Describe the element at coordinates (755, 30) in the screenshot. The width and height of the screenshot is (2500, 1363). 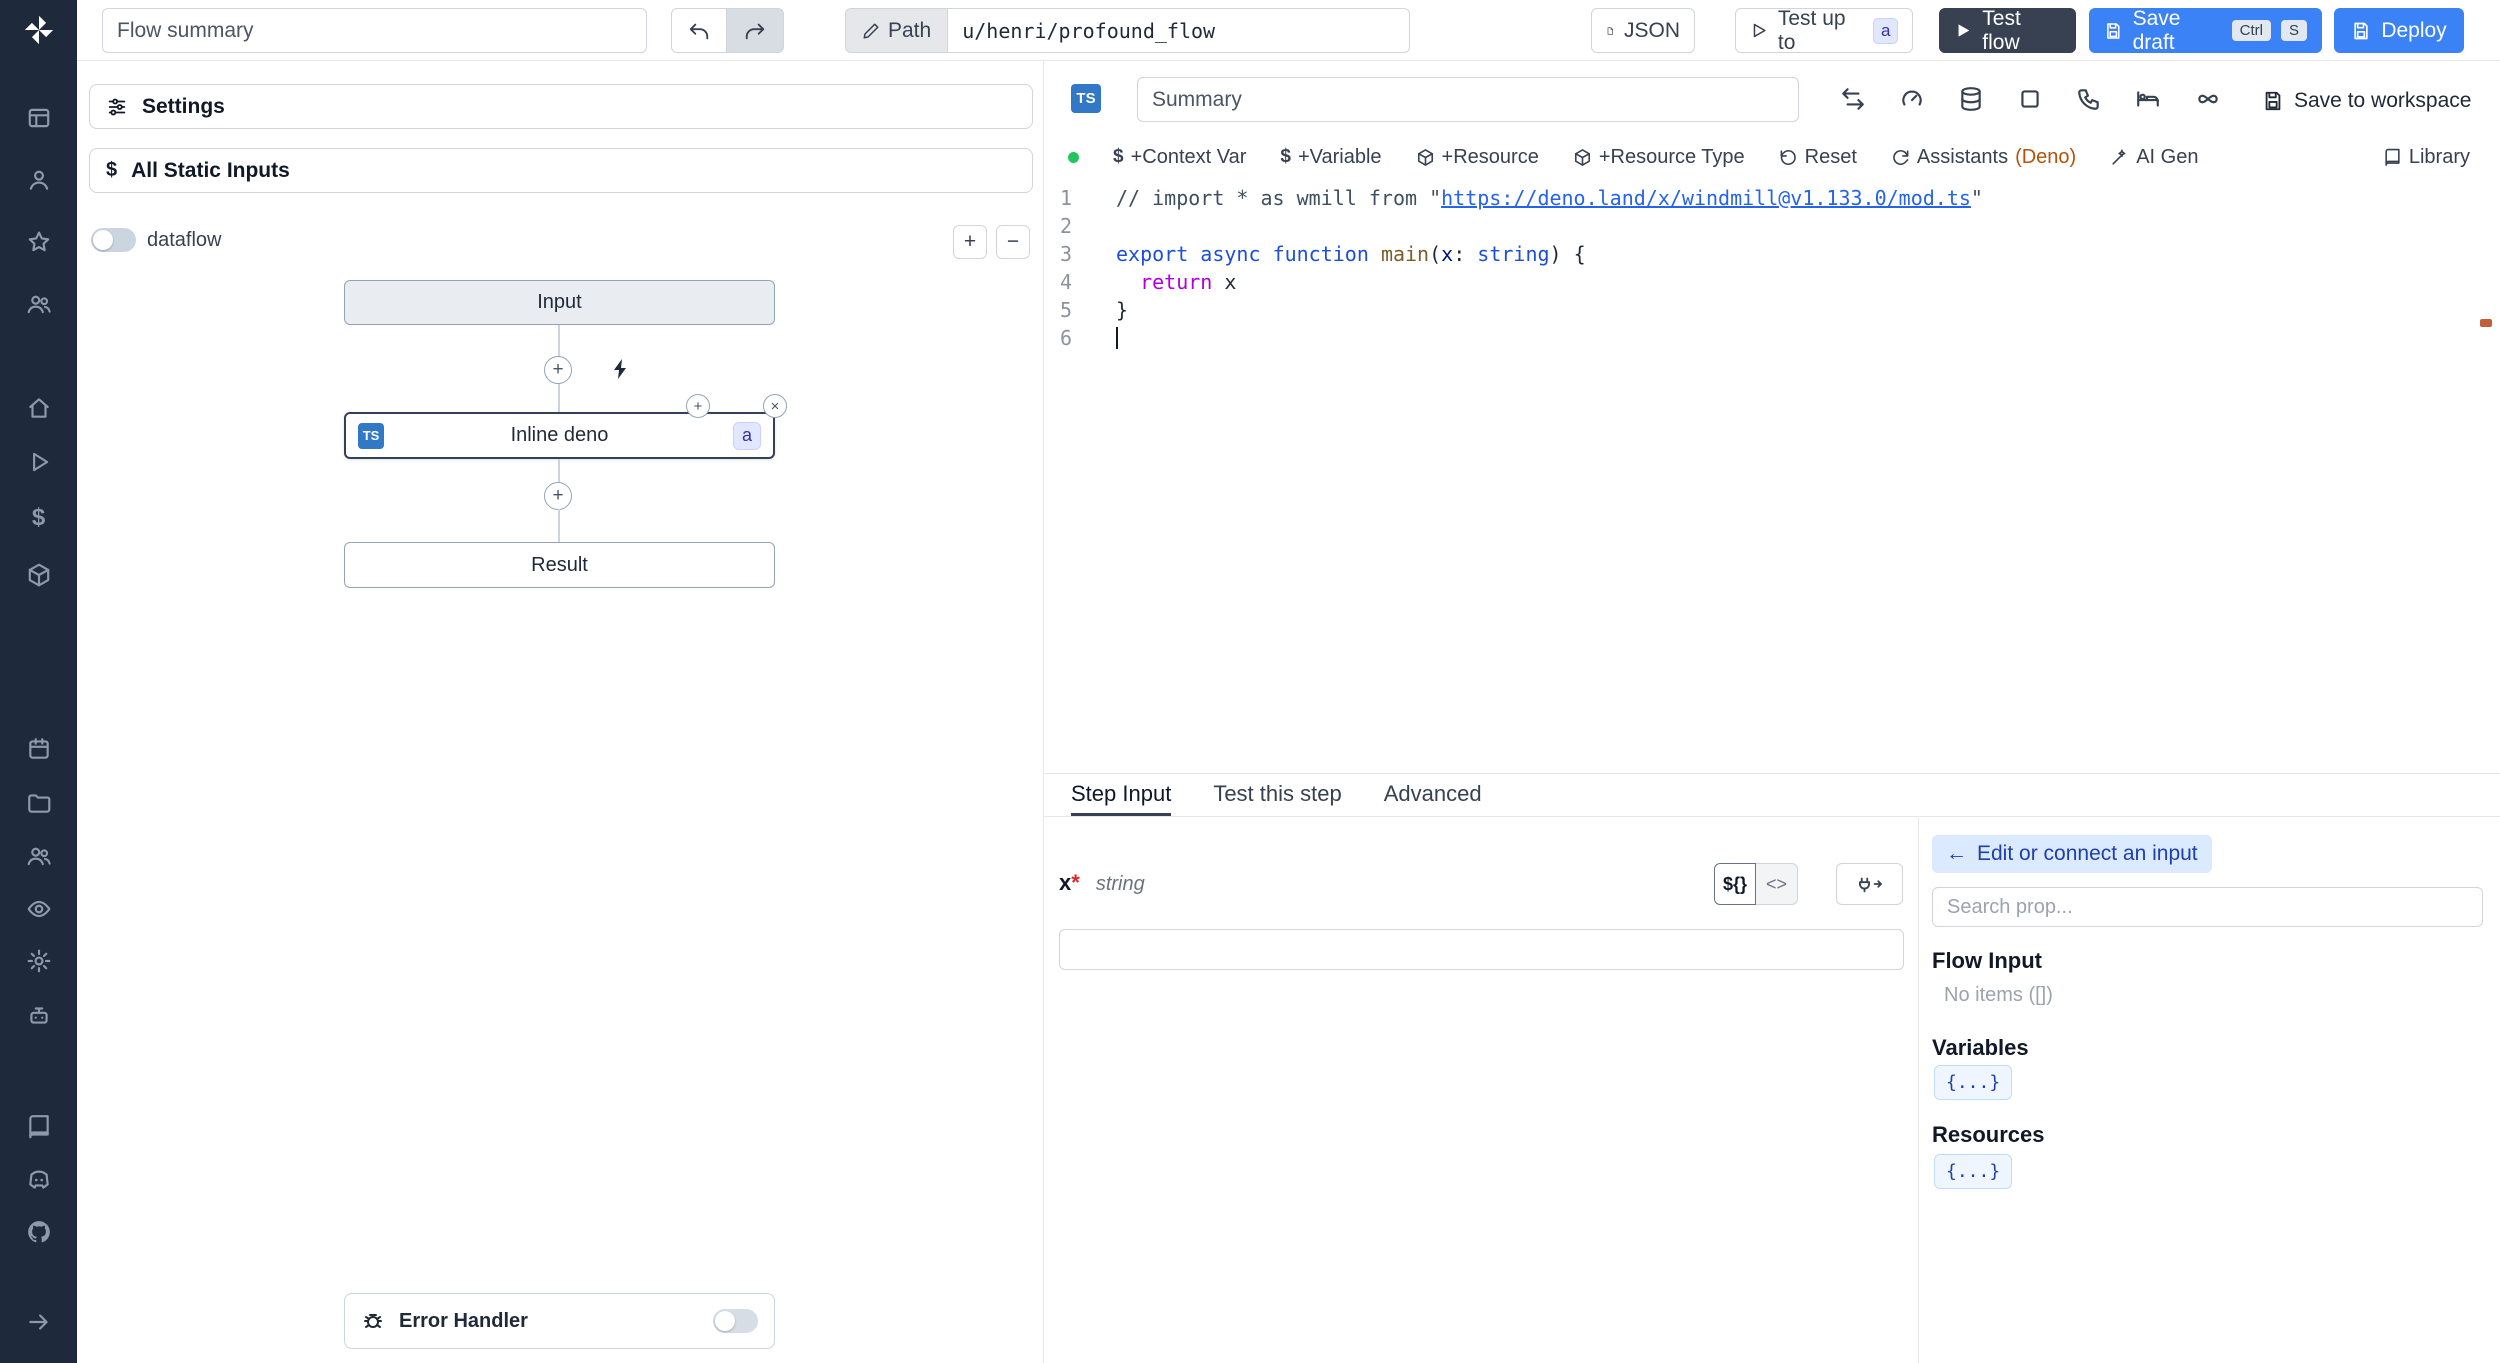
I see `redo-button` at that location.